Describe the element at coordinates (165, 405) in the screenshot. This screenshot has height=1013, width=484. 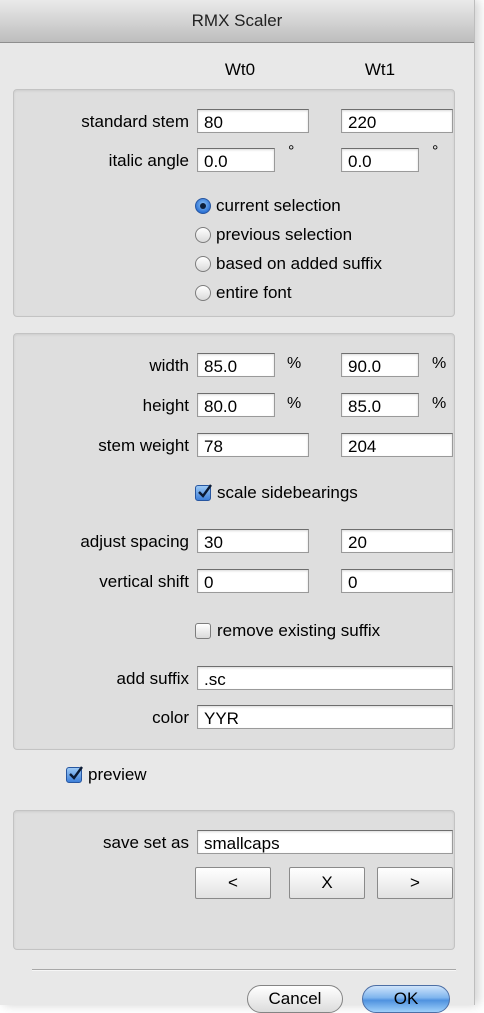
I see `height-label: height` at that location.